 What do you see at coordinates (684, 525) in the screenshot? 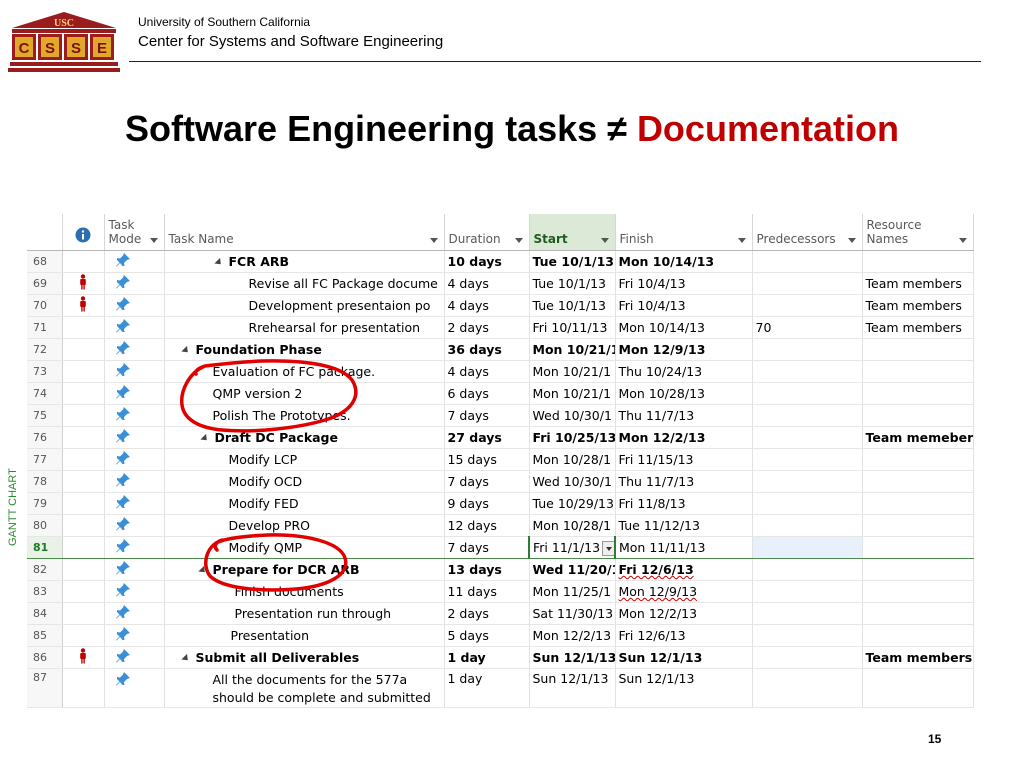
I see `finish-cell: Tue 11/12/13` at bounding box center [684, 525].